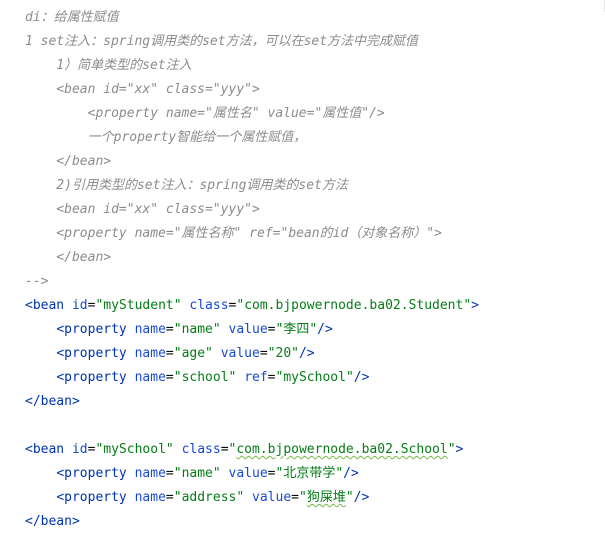 The image size is (605, 553). What do you see at coordinates (296, 329) in the screenshot?
I see `property-value: 李四` at bounding box center [296, 329].